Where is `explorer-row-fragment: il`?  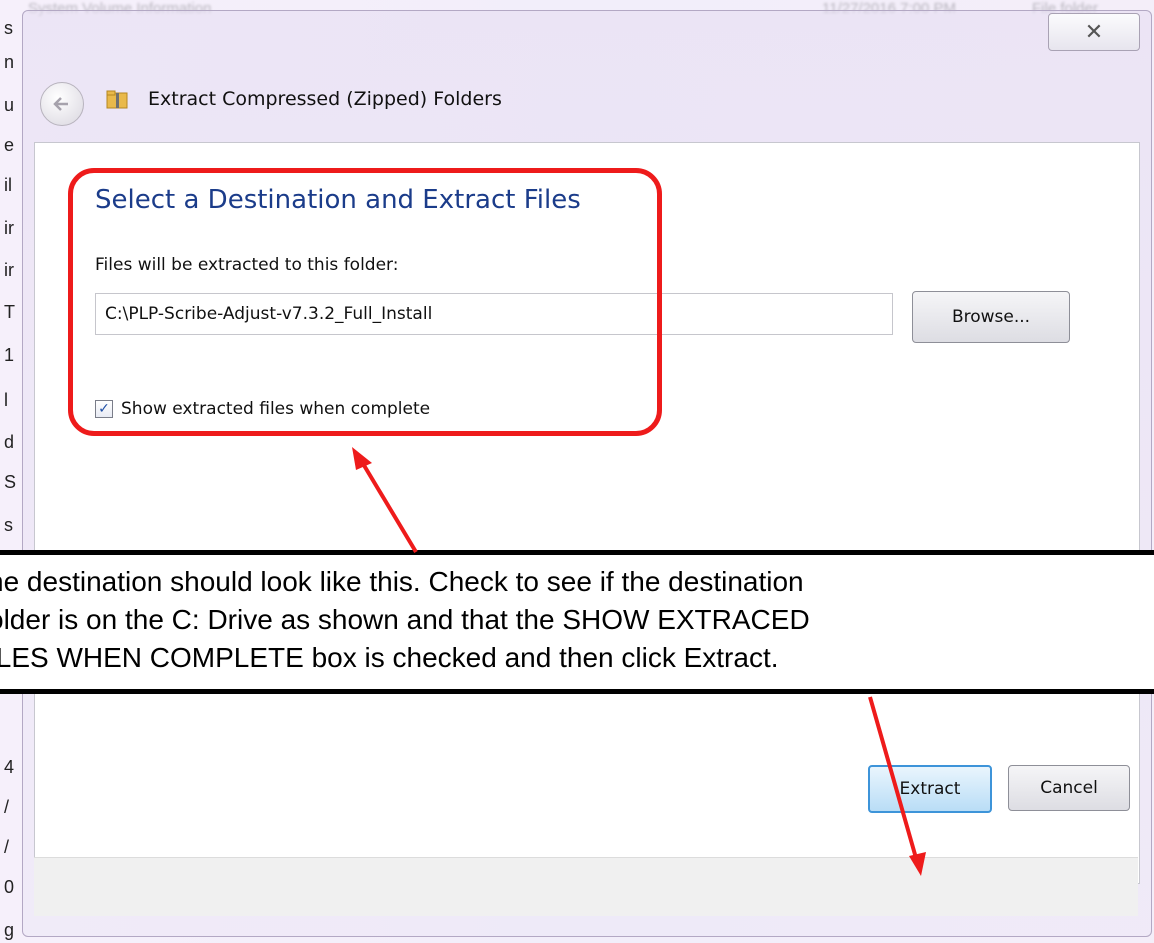
explorer-row-fragment: il is located at coordinates (8, 185).